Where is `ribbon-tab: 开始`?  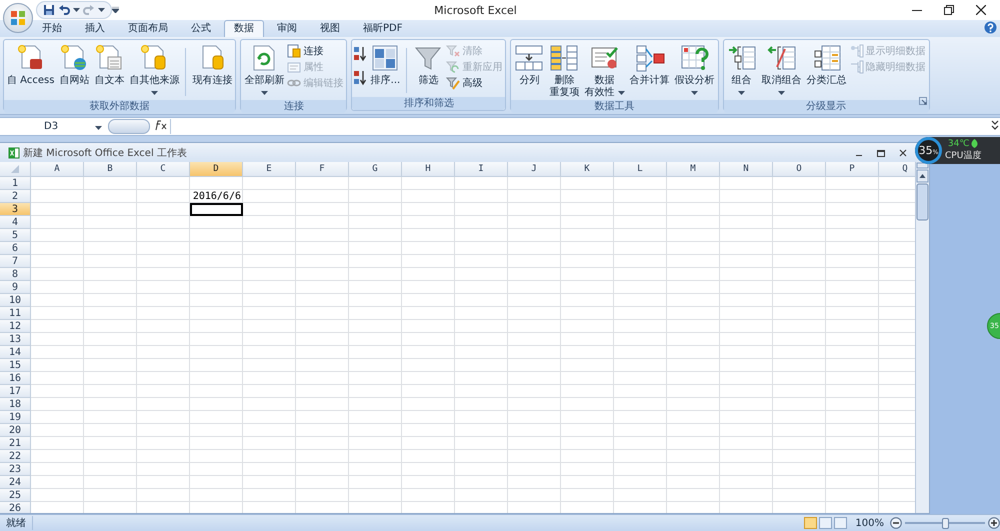 ribbon-tab: 开始 is located at coordinates (52, 28).